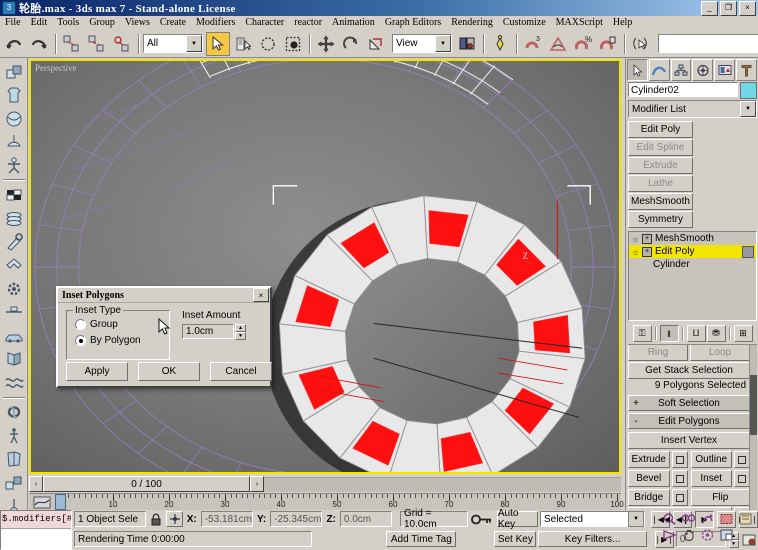 The width and height of the screenshot is (758, 550). I want to click on bevel-settings-button, so click(679, 478).